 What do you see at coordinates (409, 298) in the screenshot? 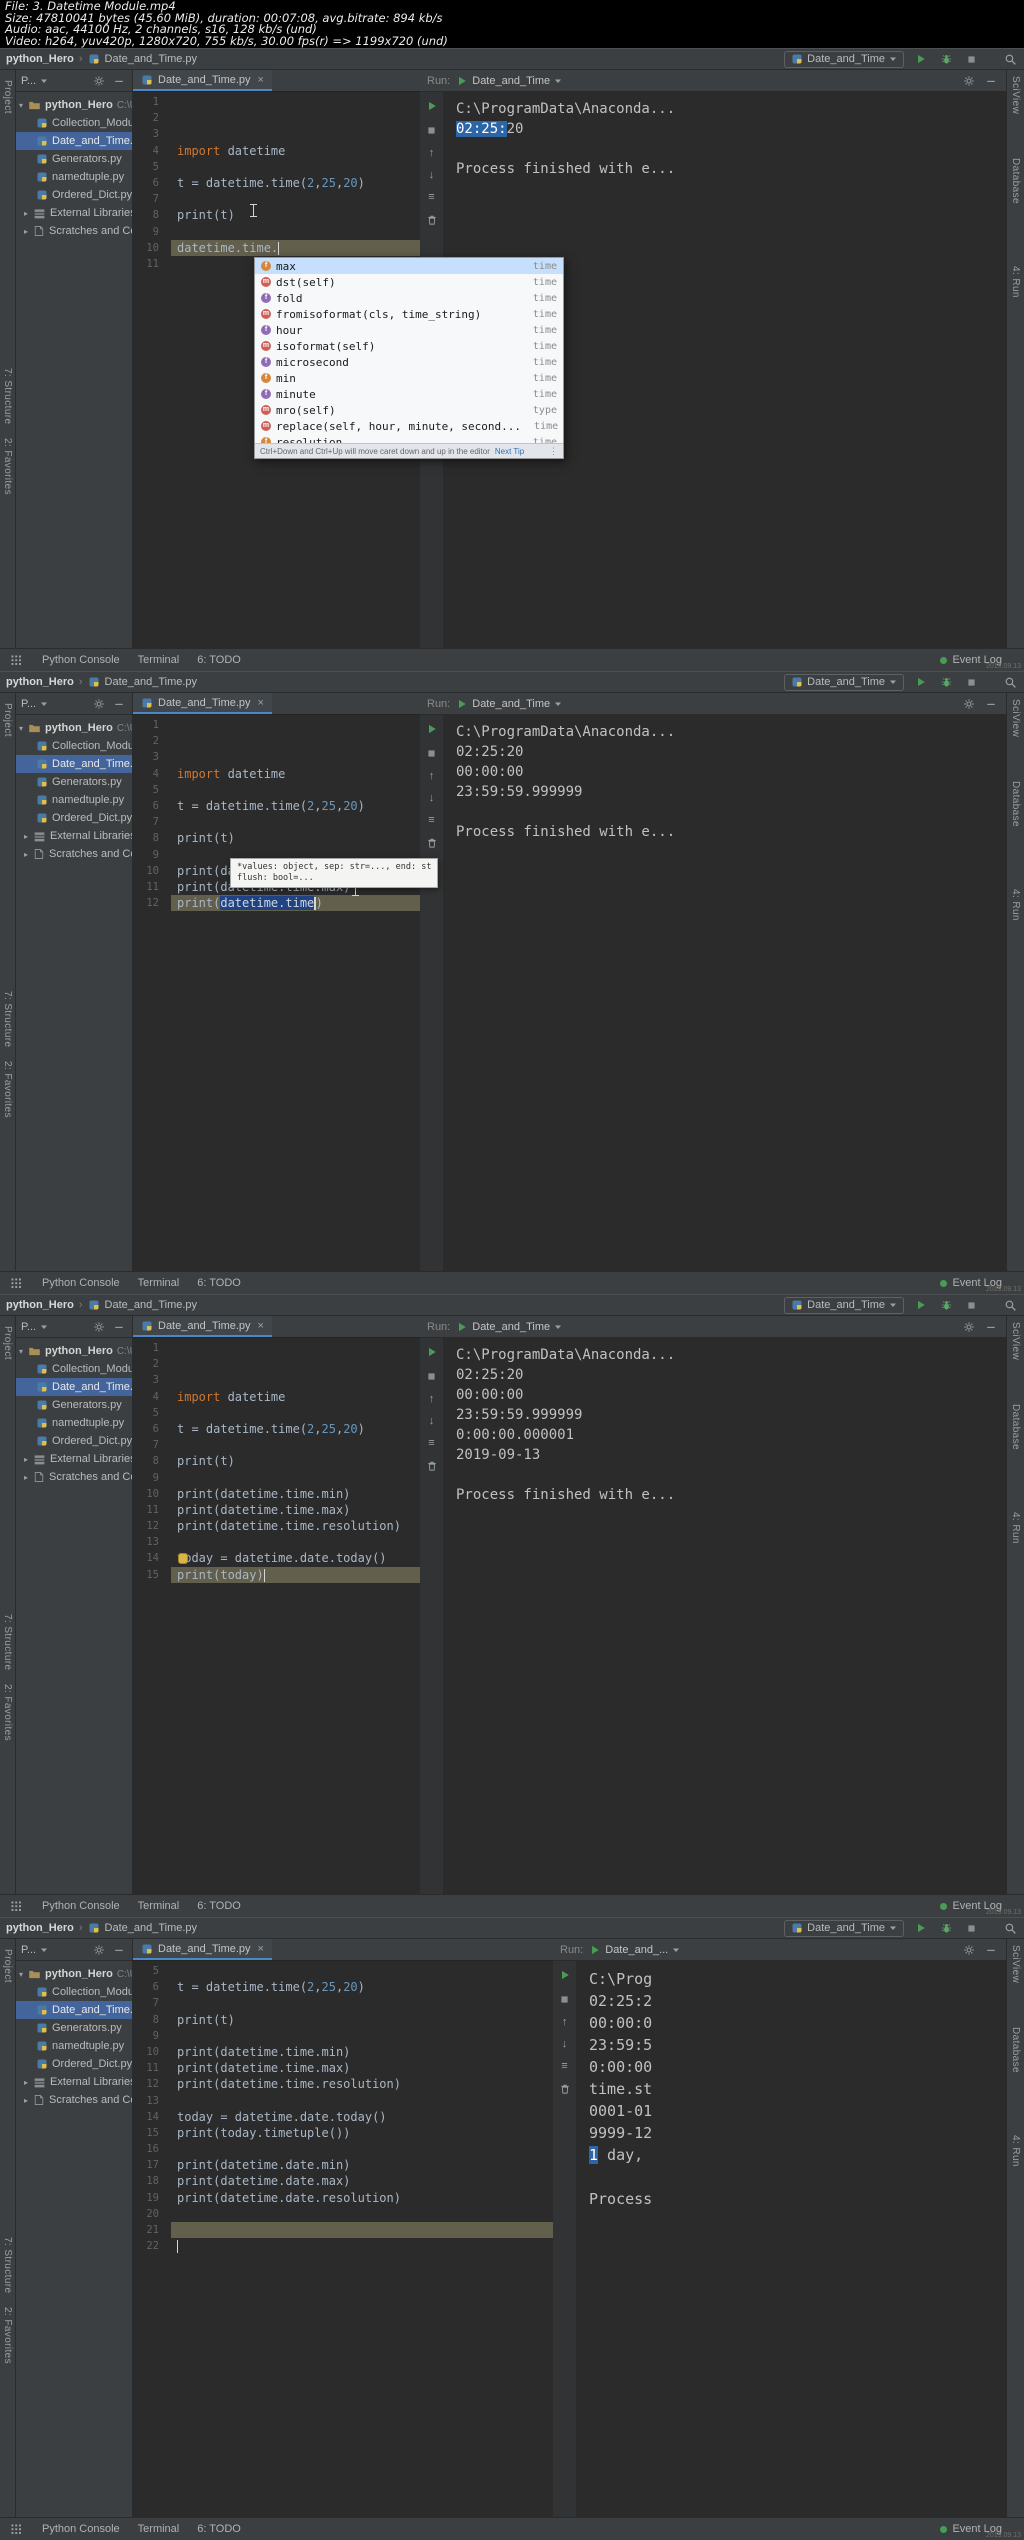
I see `completion-item: f fold time` at bounding box center [409, 298].